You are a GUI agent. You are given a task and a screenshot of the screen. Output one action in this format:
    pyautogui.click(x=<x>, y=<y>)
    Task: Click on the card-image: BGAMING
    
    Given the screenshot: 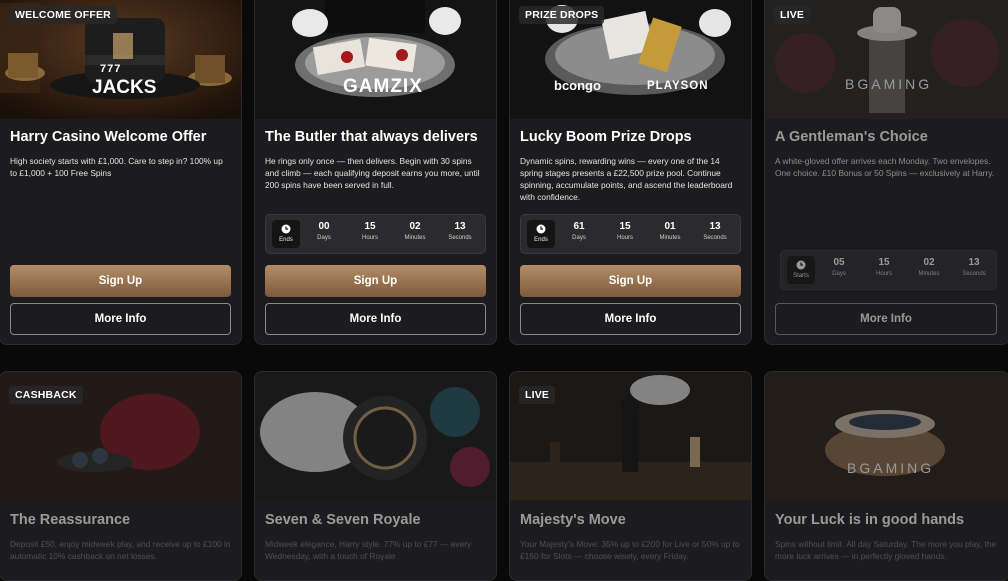 What is the action you would take?
    pyautogui.click(x=886, y=436)
    